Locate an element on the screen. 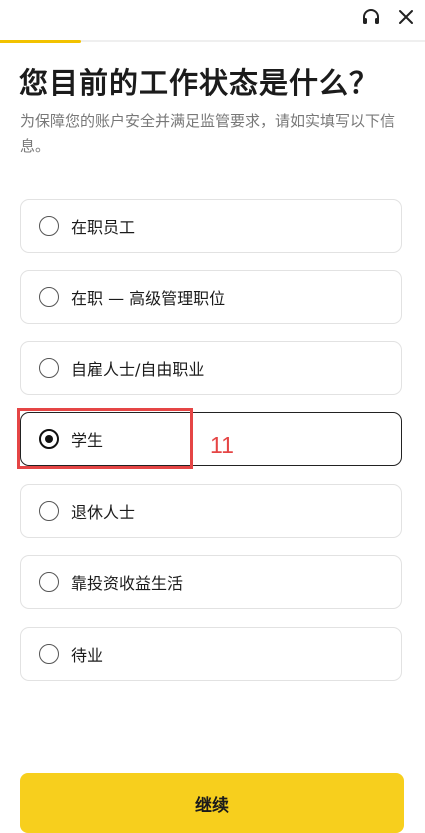 This screenshot has height=833, width=425. option-label: 在职 — 高级管理职位 is located at coordinates (148, 298).